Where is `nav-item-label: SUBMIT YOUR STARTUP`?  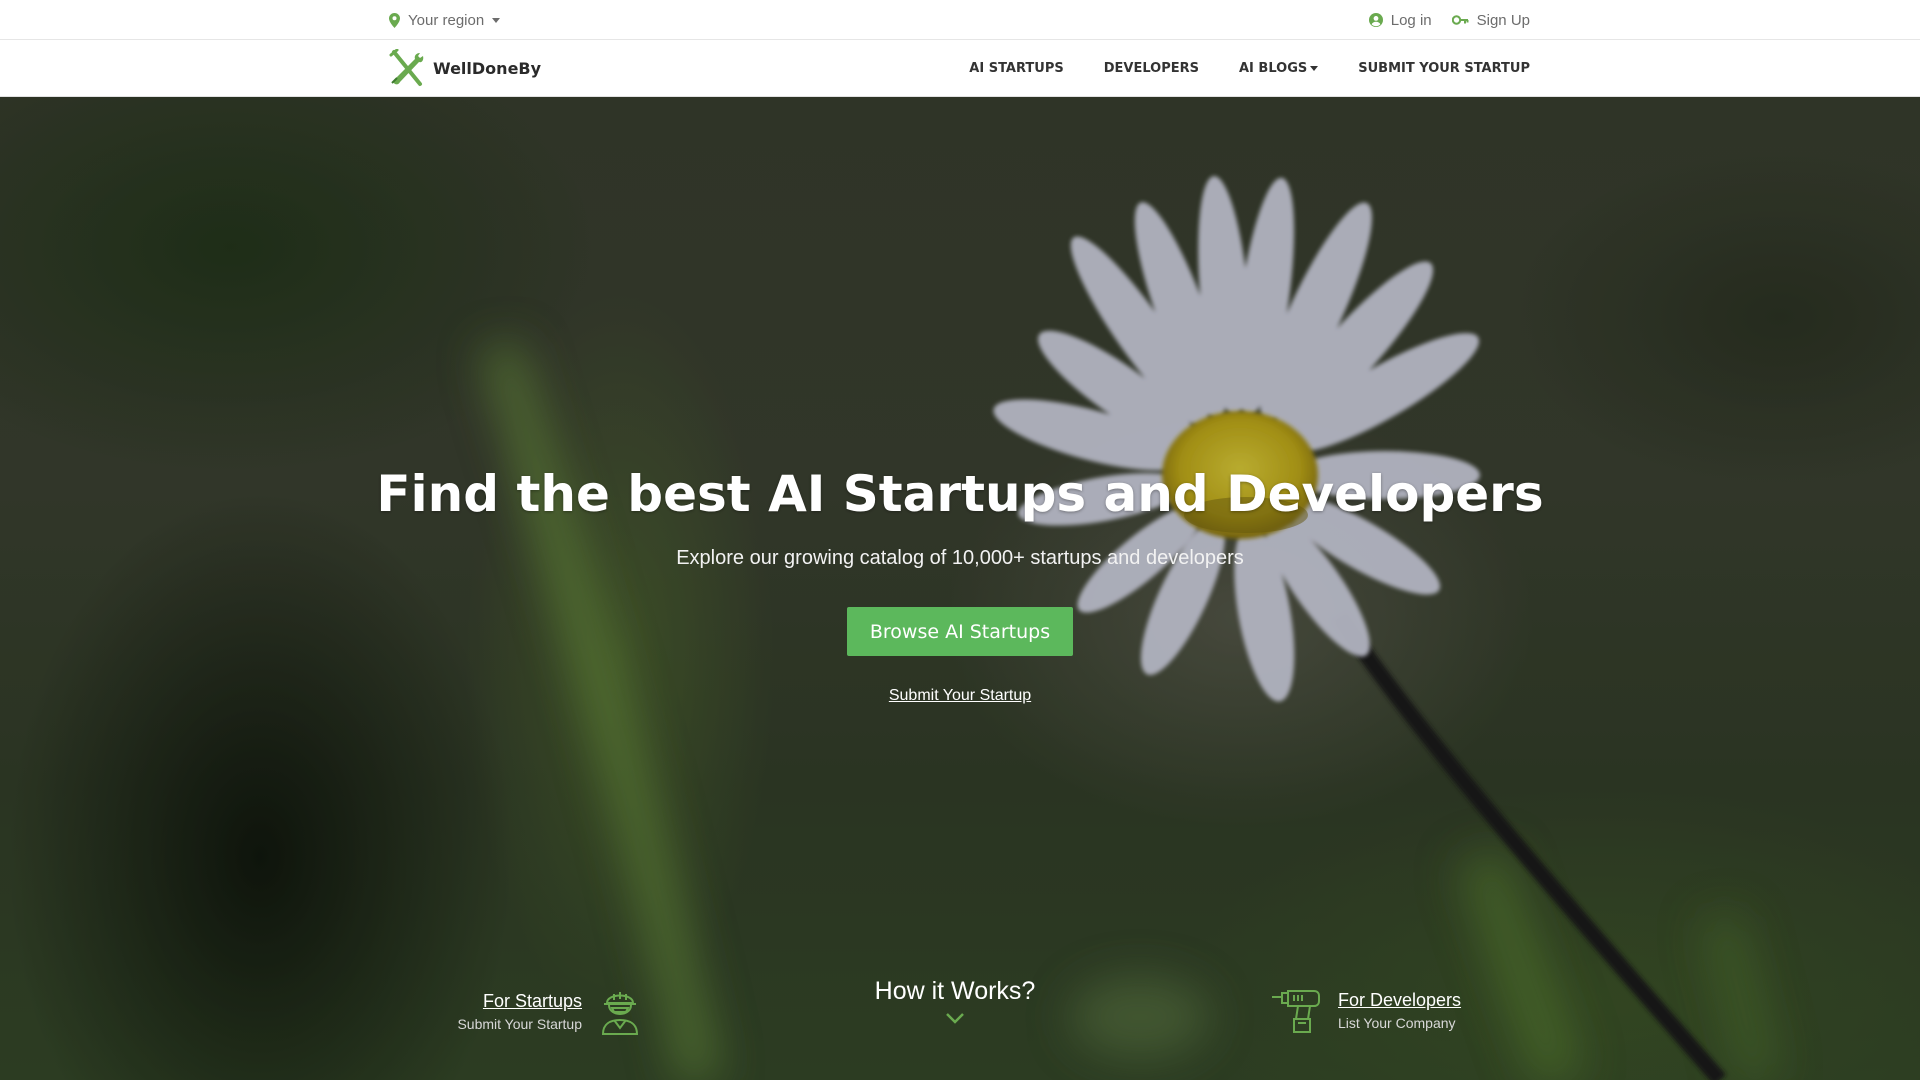 nav-item-label: SUBMIT YOUR STARTUP is located at coordinates (1444, 68).